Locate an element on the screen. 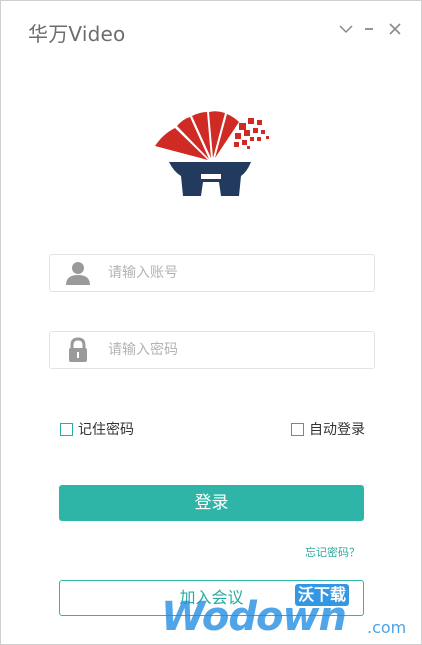 The image size is (422, 645). account-field is located at coordinates (212, 273).